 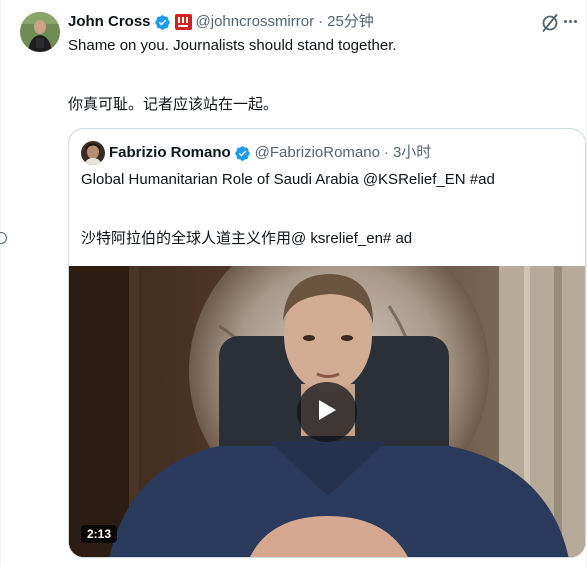 I want to click on author-handle: @johncrossmirror, so click(x=255, y=22).